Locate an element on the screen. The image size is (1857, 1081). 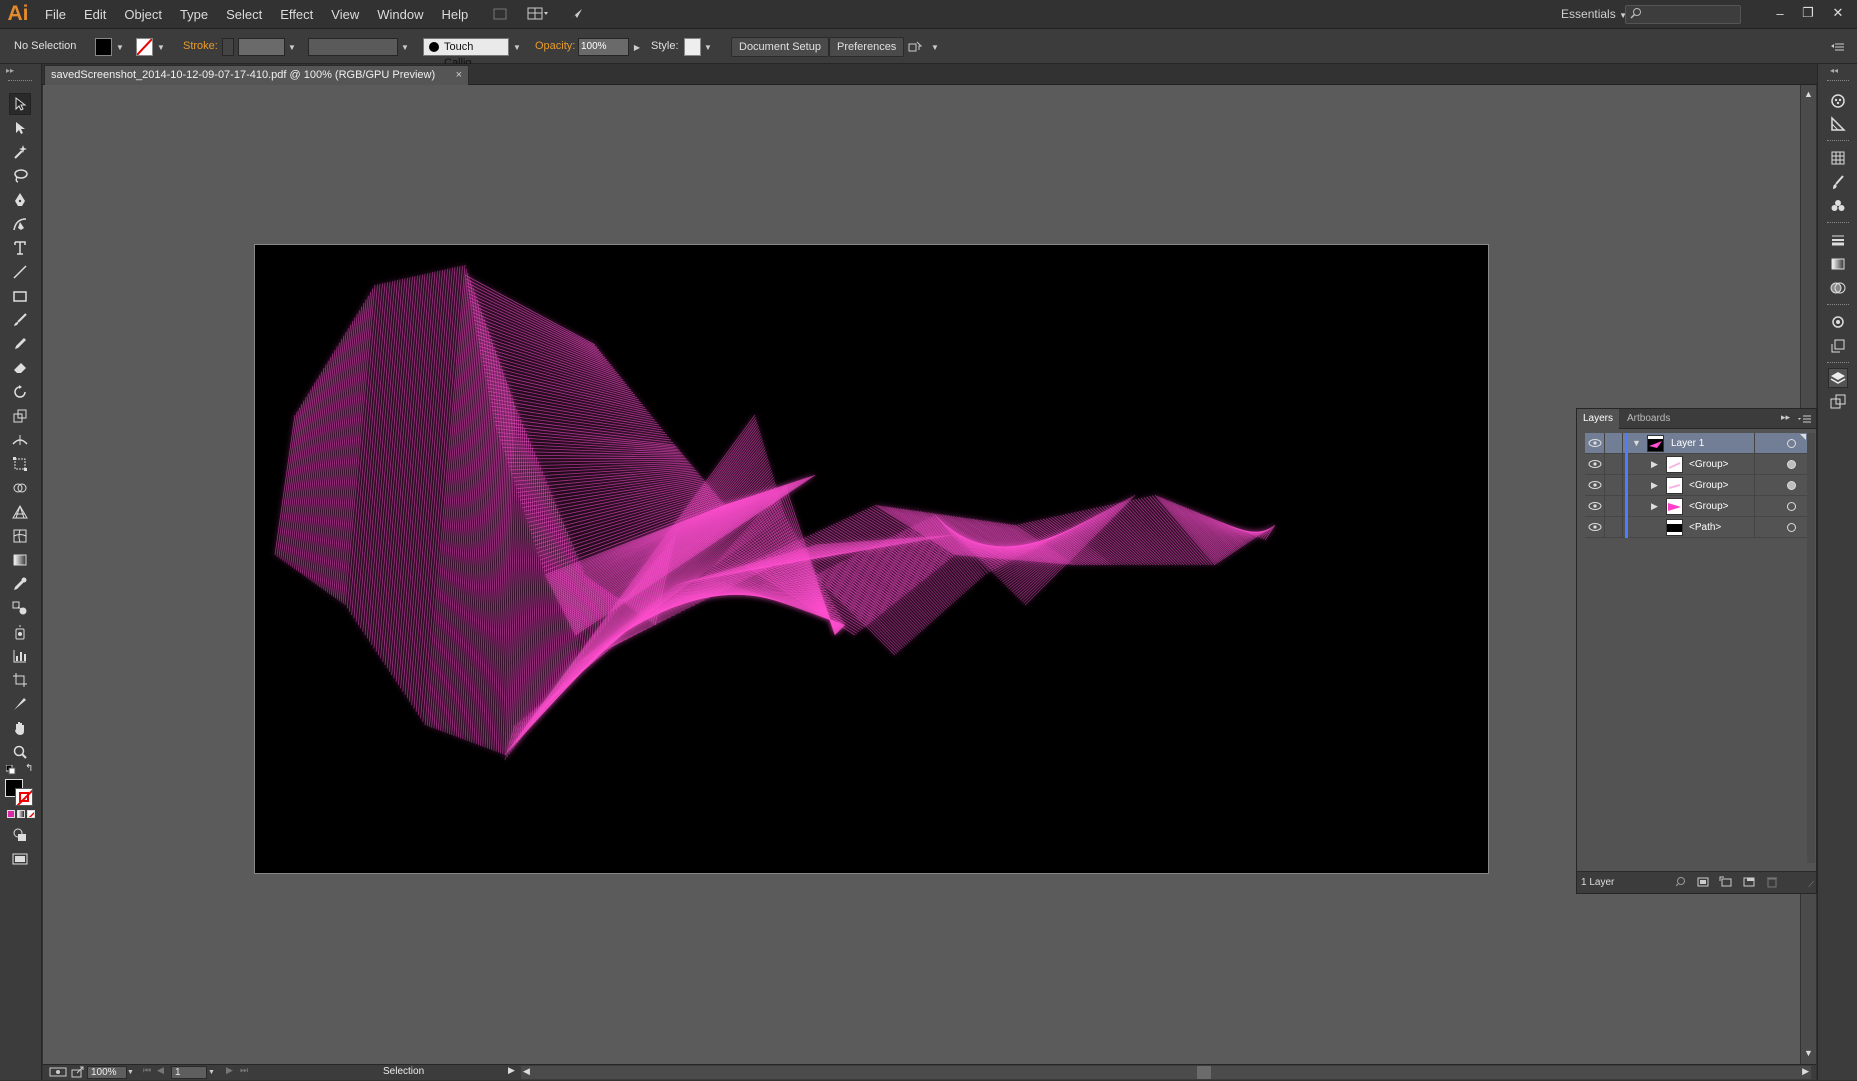
none-mode-button is located at coordinates (31, 814).